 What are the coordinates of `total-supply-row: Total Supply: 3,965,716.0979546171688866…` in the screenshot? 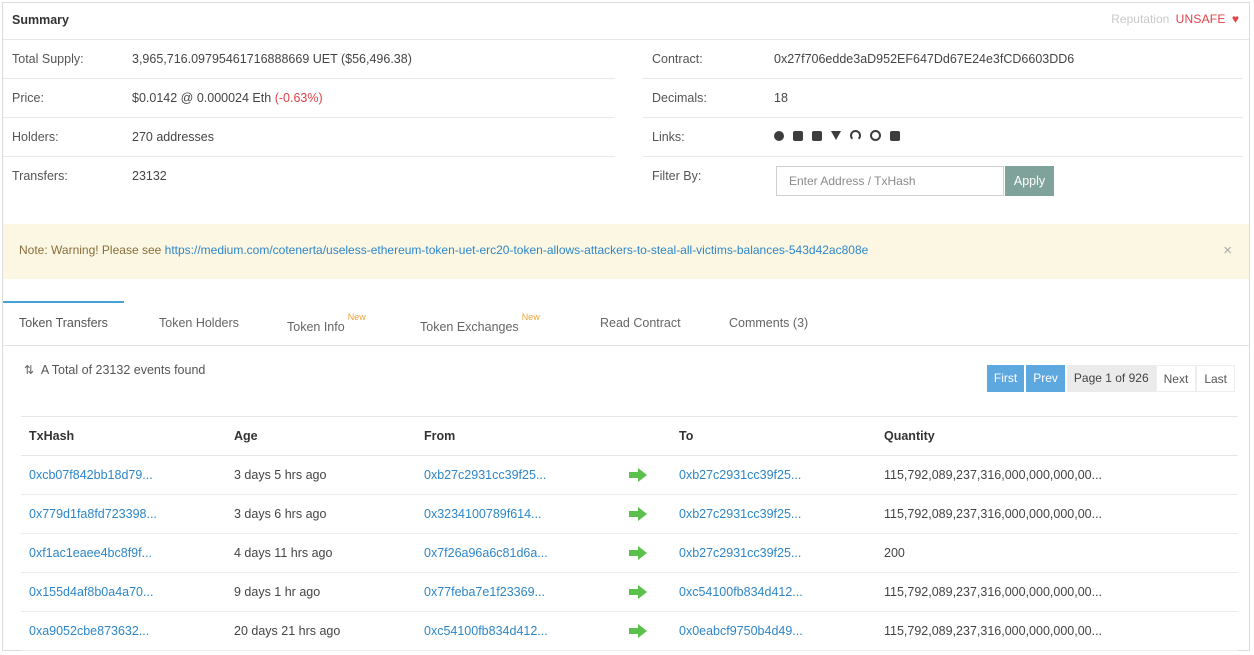 It's located at (309, 59).